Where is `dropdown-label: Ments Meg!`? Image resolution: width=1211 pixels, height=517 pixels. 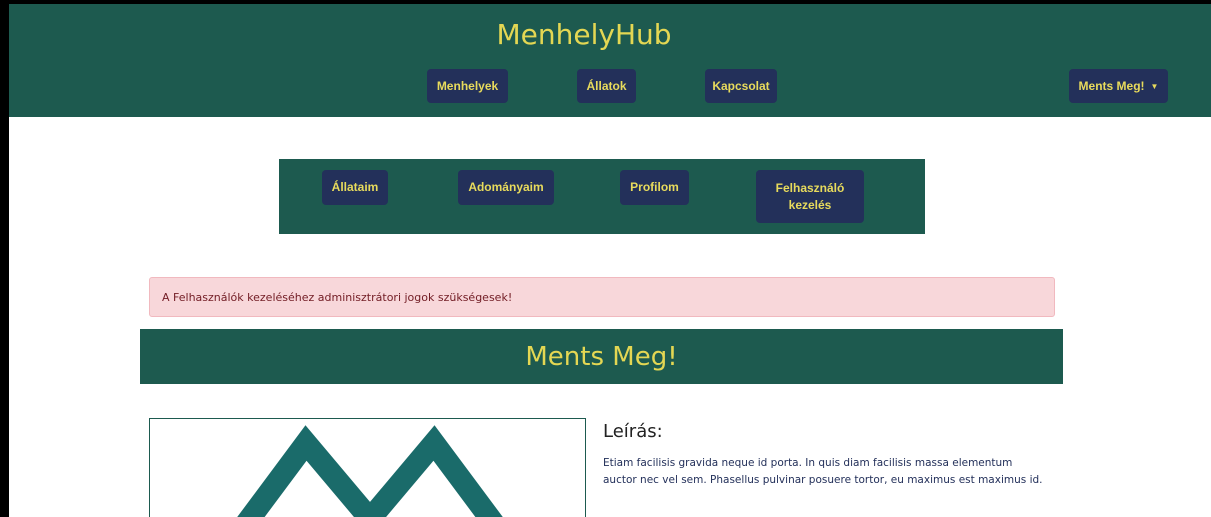 dropdown-label: Ments Meg! is located at coordinates (1111, 85).